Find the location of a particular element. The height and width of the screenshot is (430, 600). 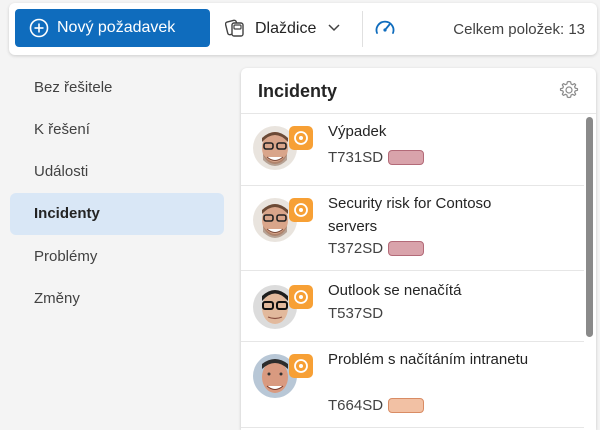

list-item: Výpadek T731SD is located at coordinates (412, 150).